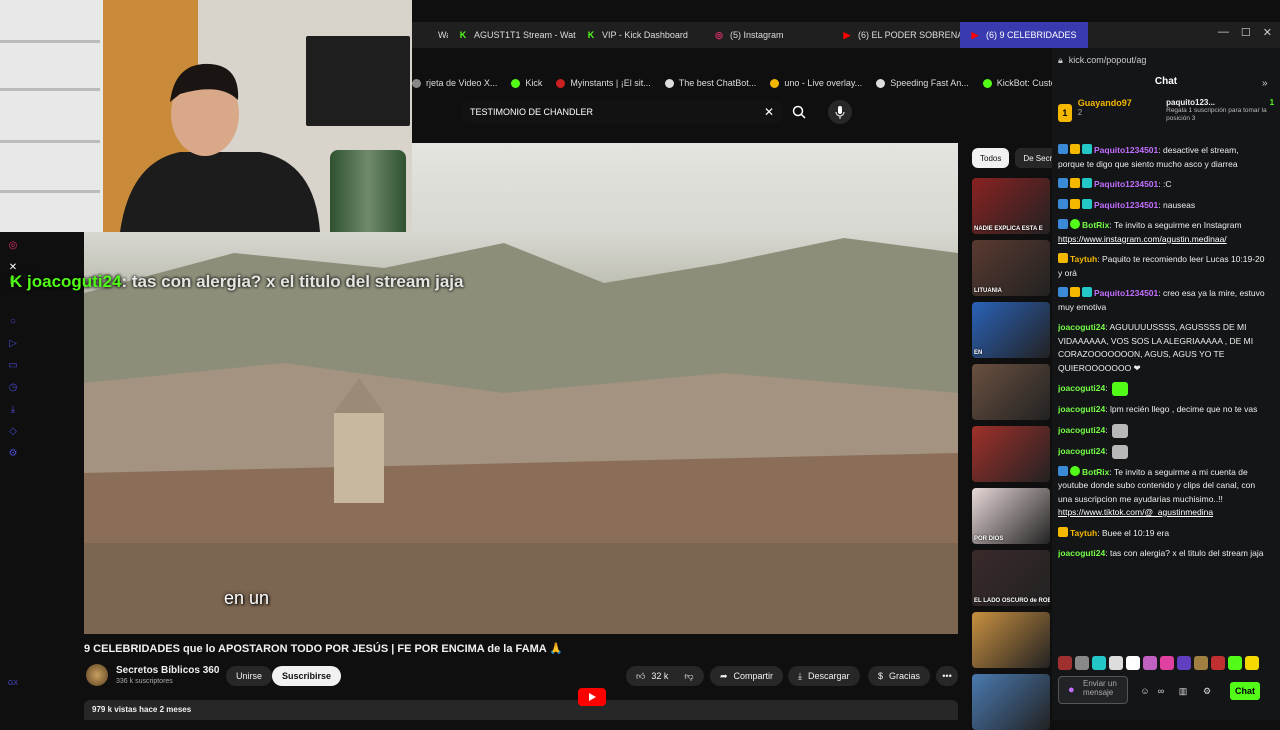 Image resolution: width=1280 pixels, height=730 pixels. I want to click on bookmark-favicon-icon, so click(775, 83).